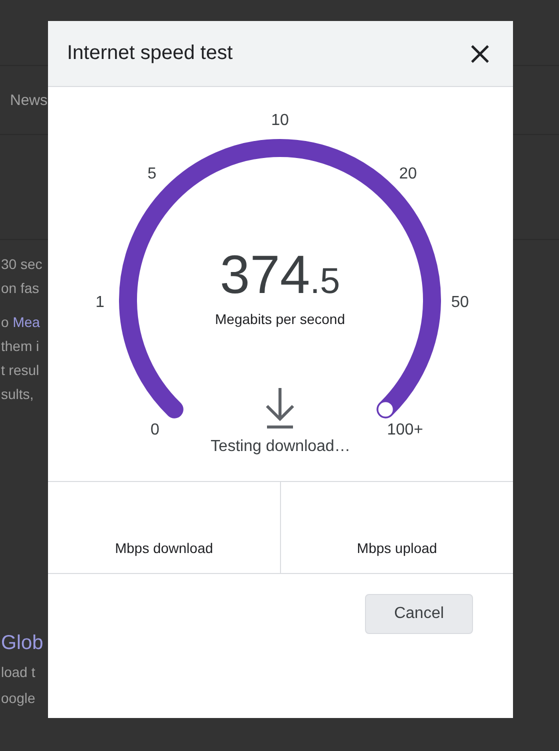 This screenshot has width=559, height=751. What do you see at coordinates (155, 429) in the screenshot?
I see `gauge-label: 0` at bounding box center [155, 429].